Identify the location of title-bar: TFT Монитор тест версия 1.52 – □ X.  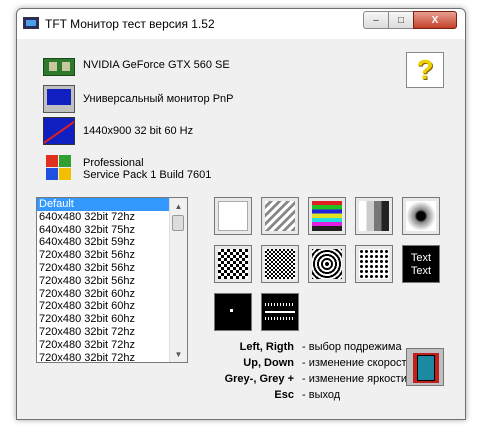
(241, 24).